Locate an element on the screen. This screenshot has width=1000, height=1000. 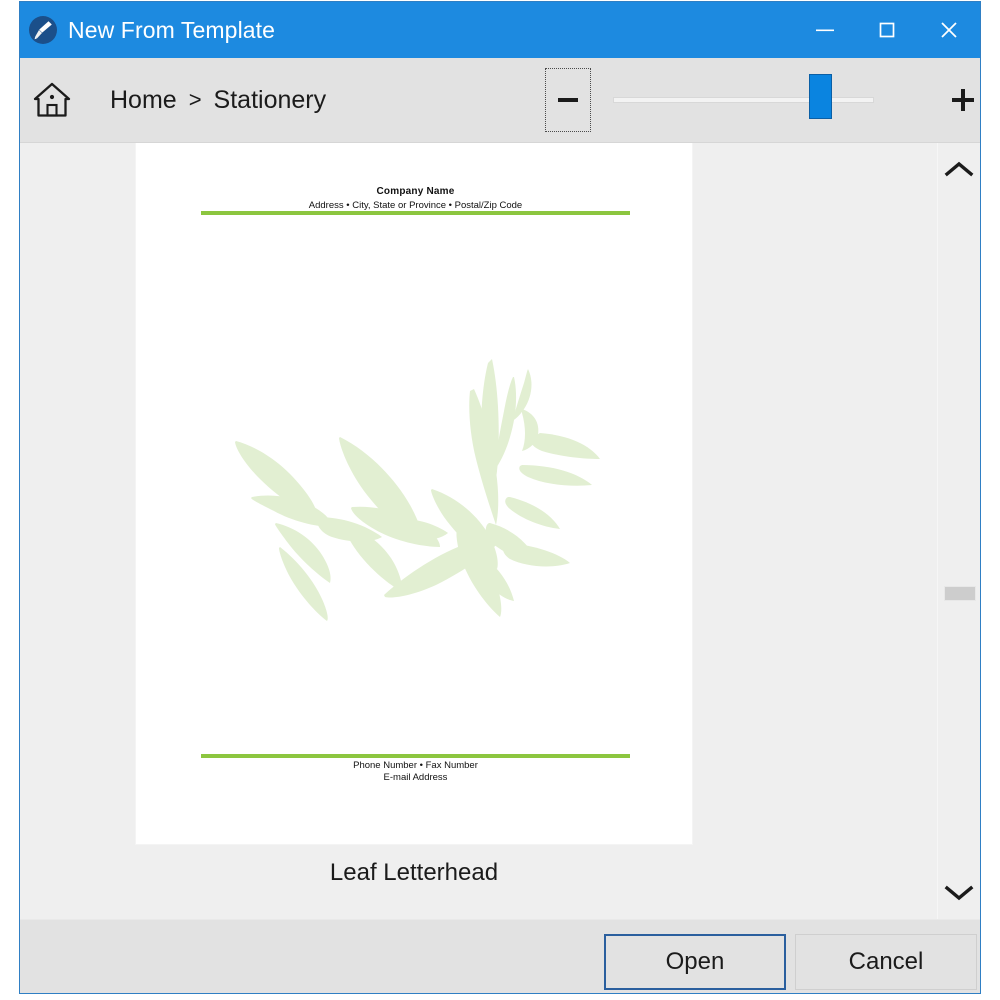
zoom-slider-thumb is located at coordinates (820, 96).